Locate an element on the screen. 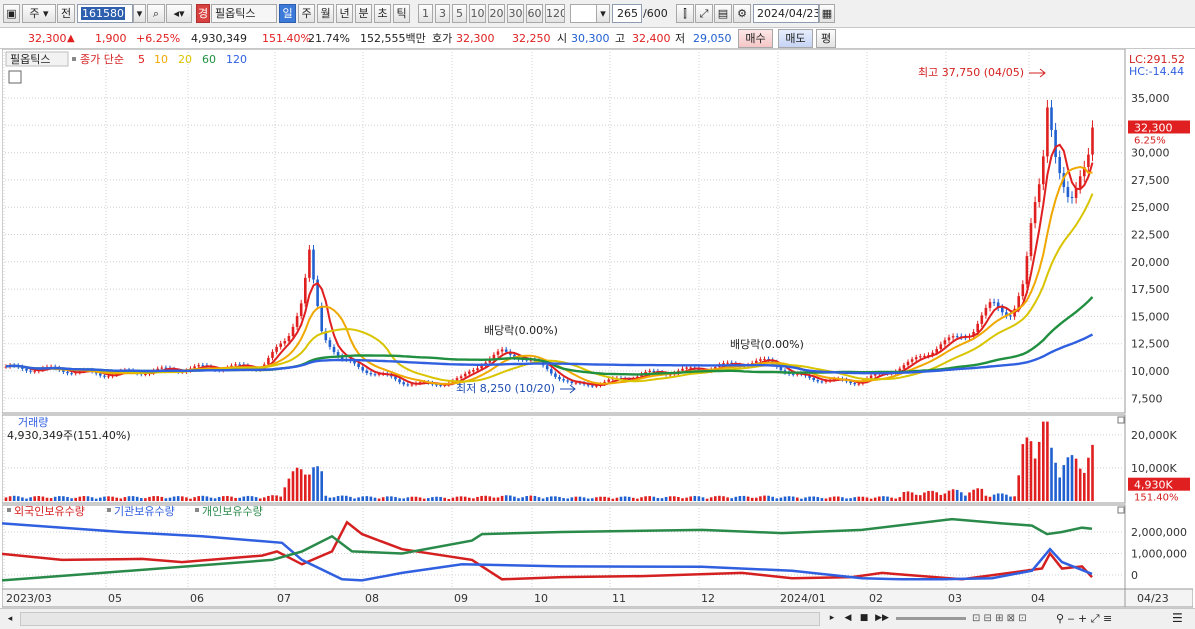 This screenshot has width=1195, height=629. period-button: 분 is located at coordinates (363, 13).